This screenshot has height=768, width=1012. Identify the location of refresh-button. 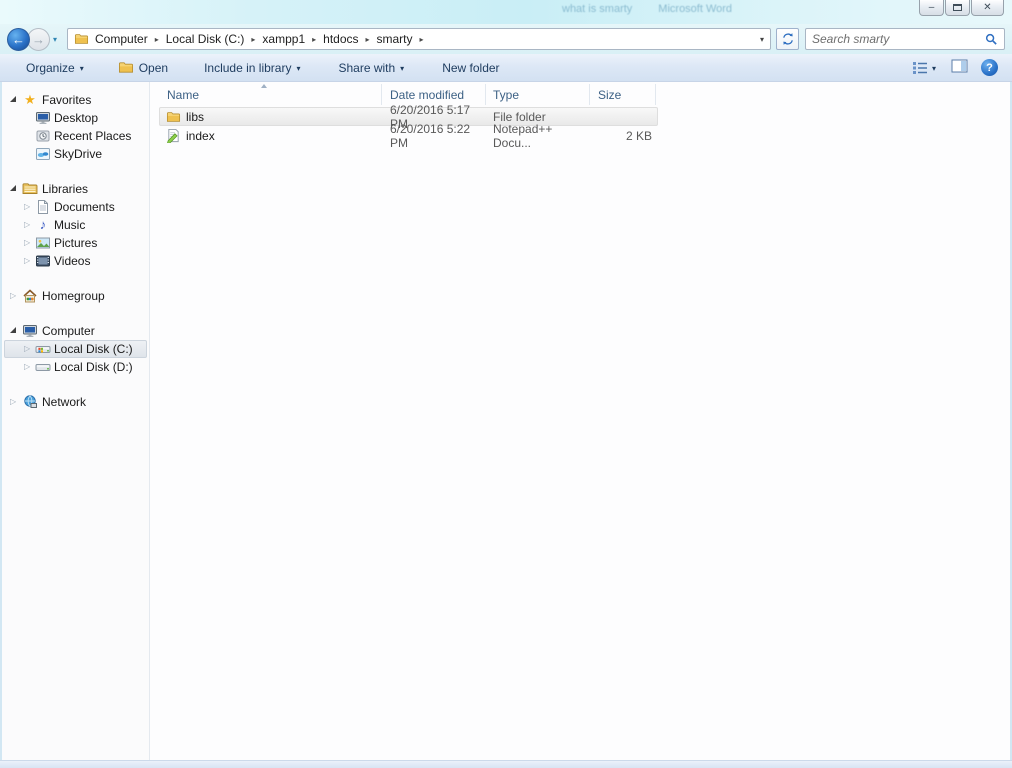
(787, 39).